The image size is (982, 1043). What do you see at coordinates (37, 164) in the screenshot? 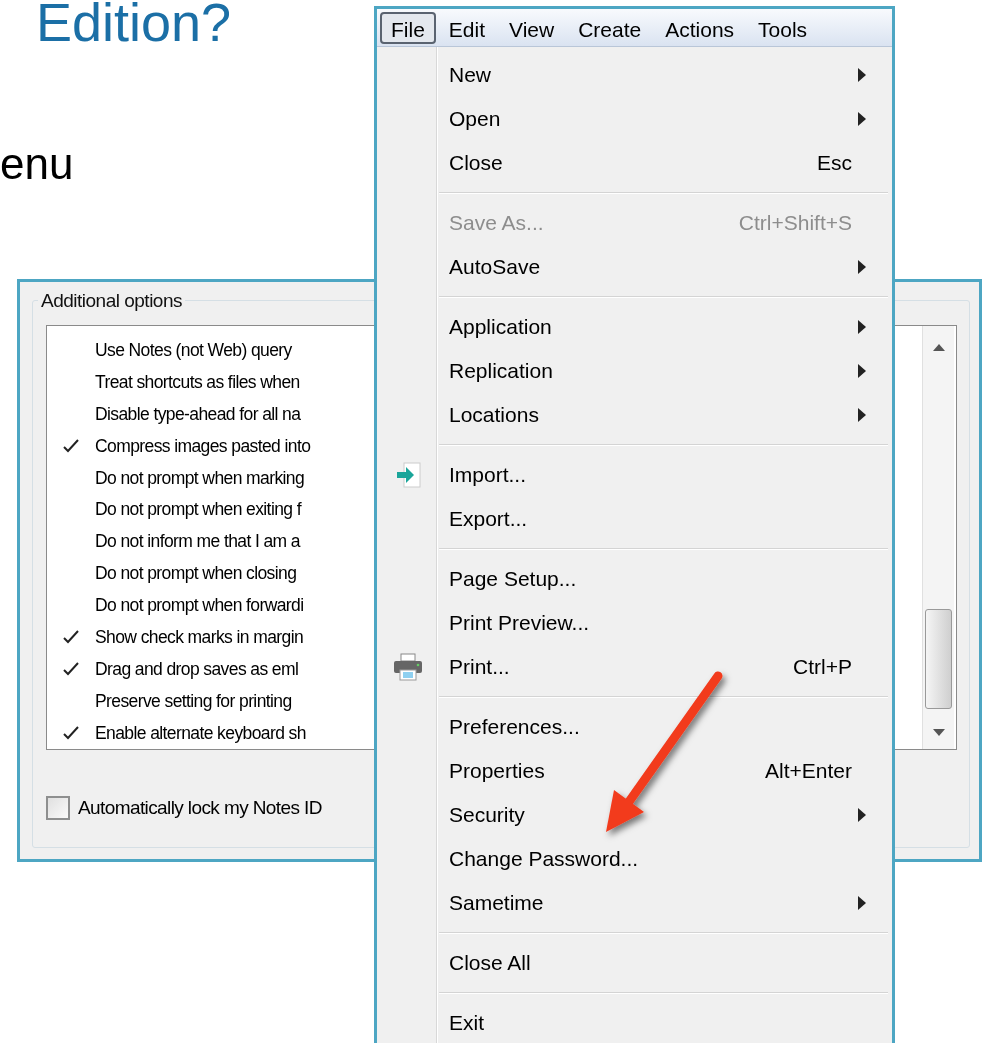
I see `slide-text: enu` at bounding box center [37, 164].